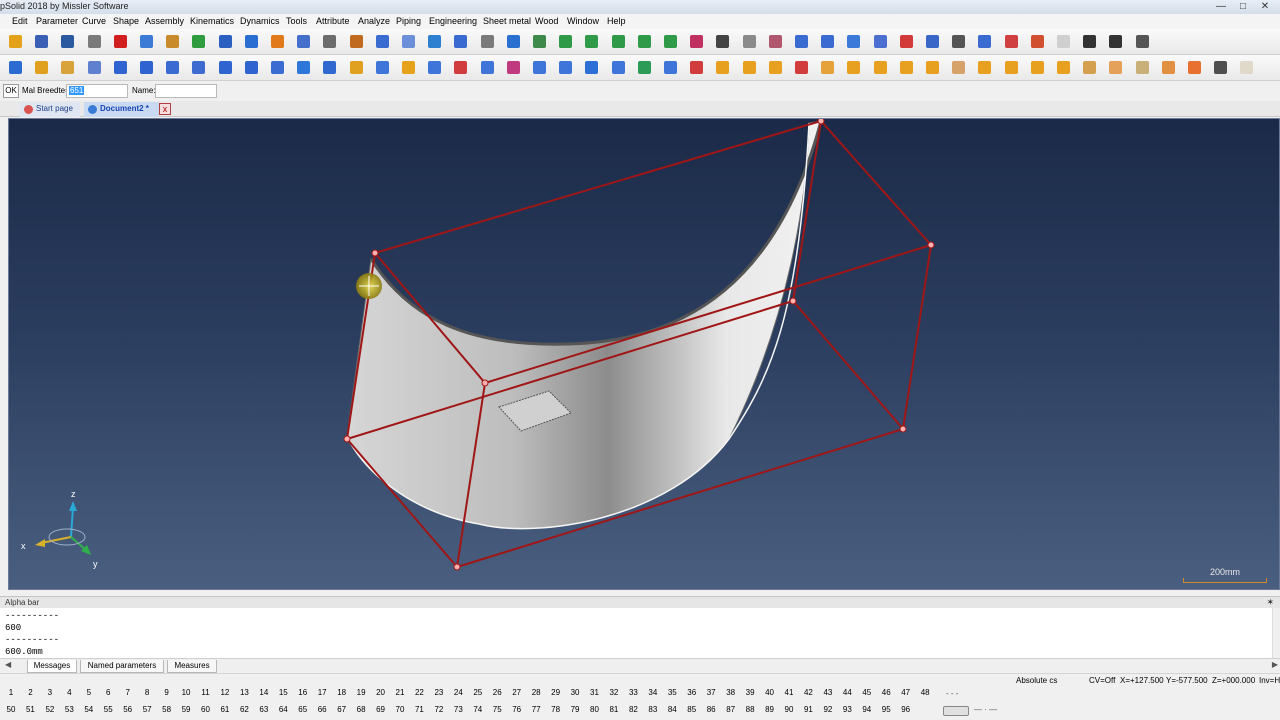 The image size is (1280, 720). I want to click on number-key: 65, so click(303, 709).